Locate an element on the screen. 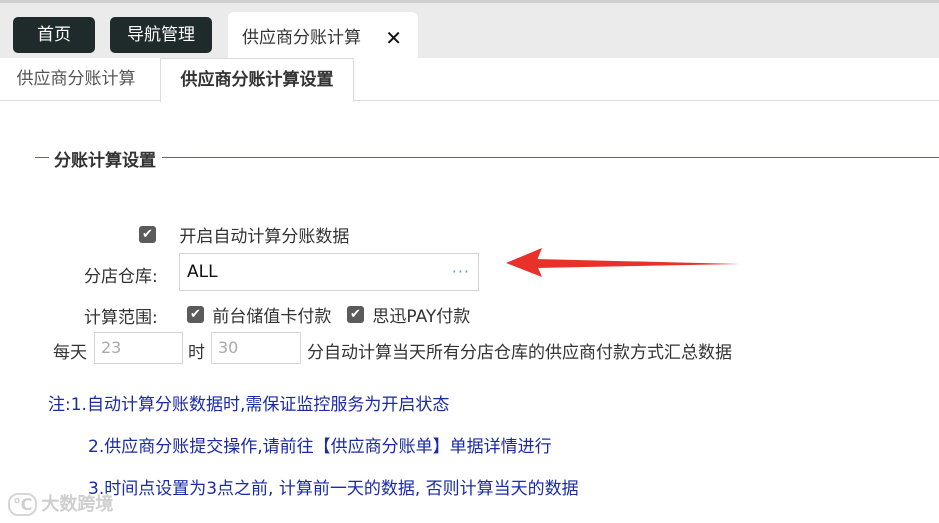  section-title: 分账计算设置 is located at coordinates (105, 158).